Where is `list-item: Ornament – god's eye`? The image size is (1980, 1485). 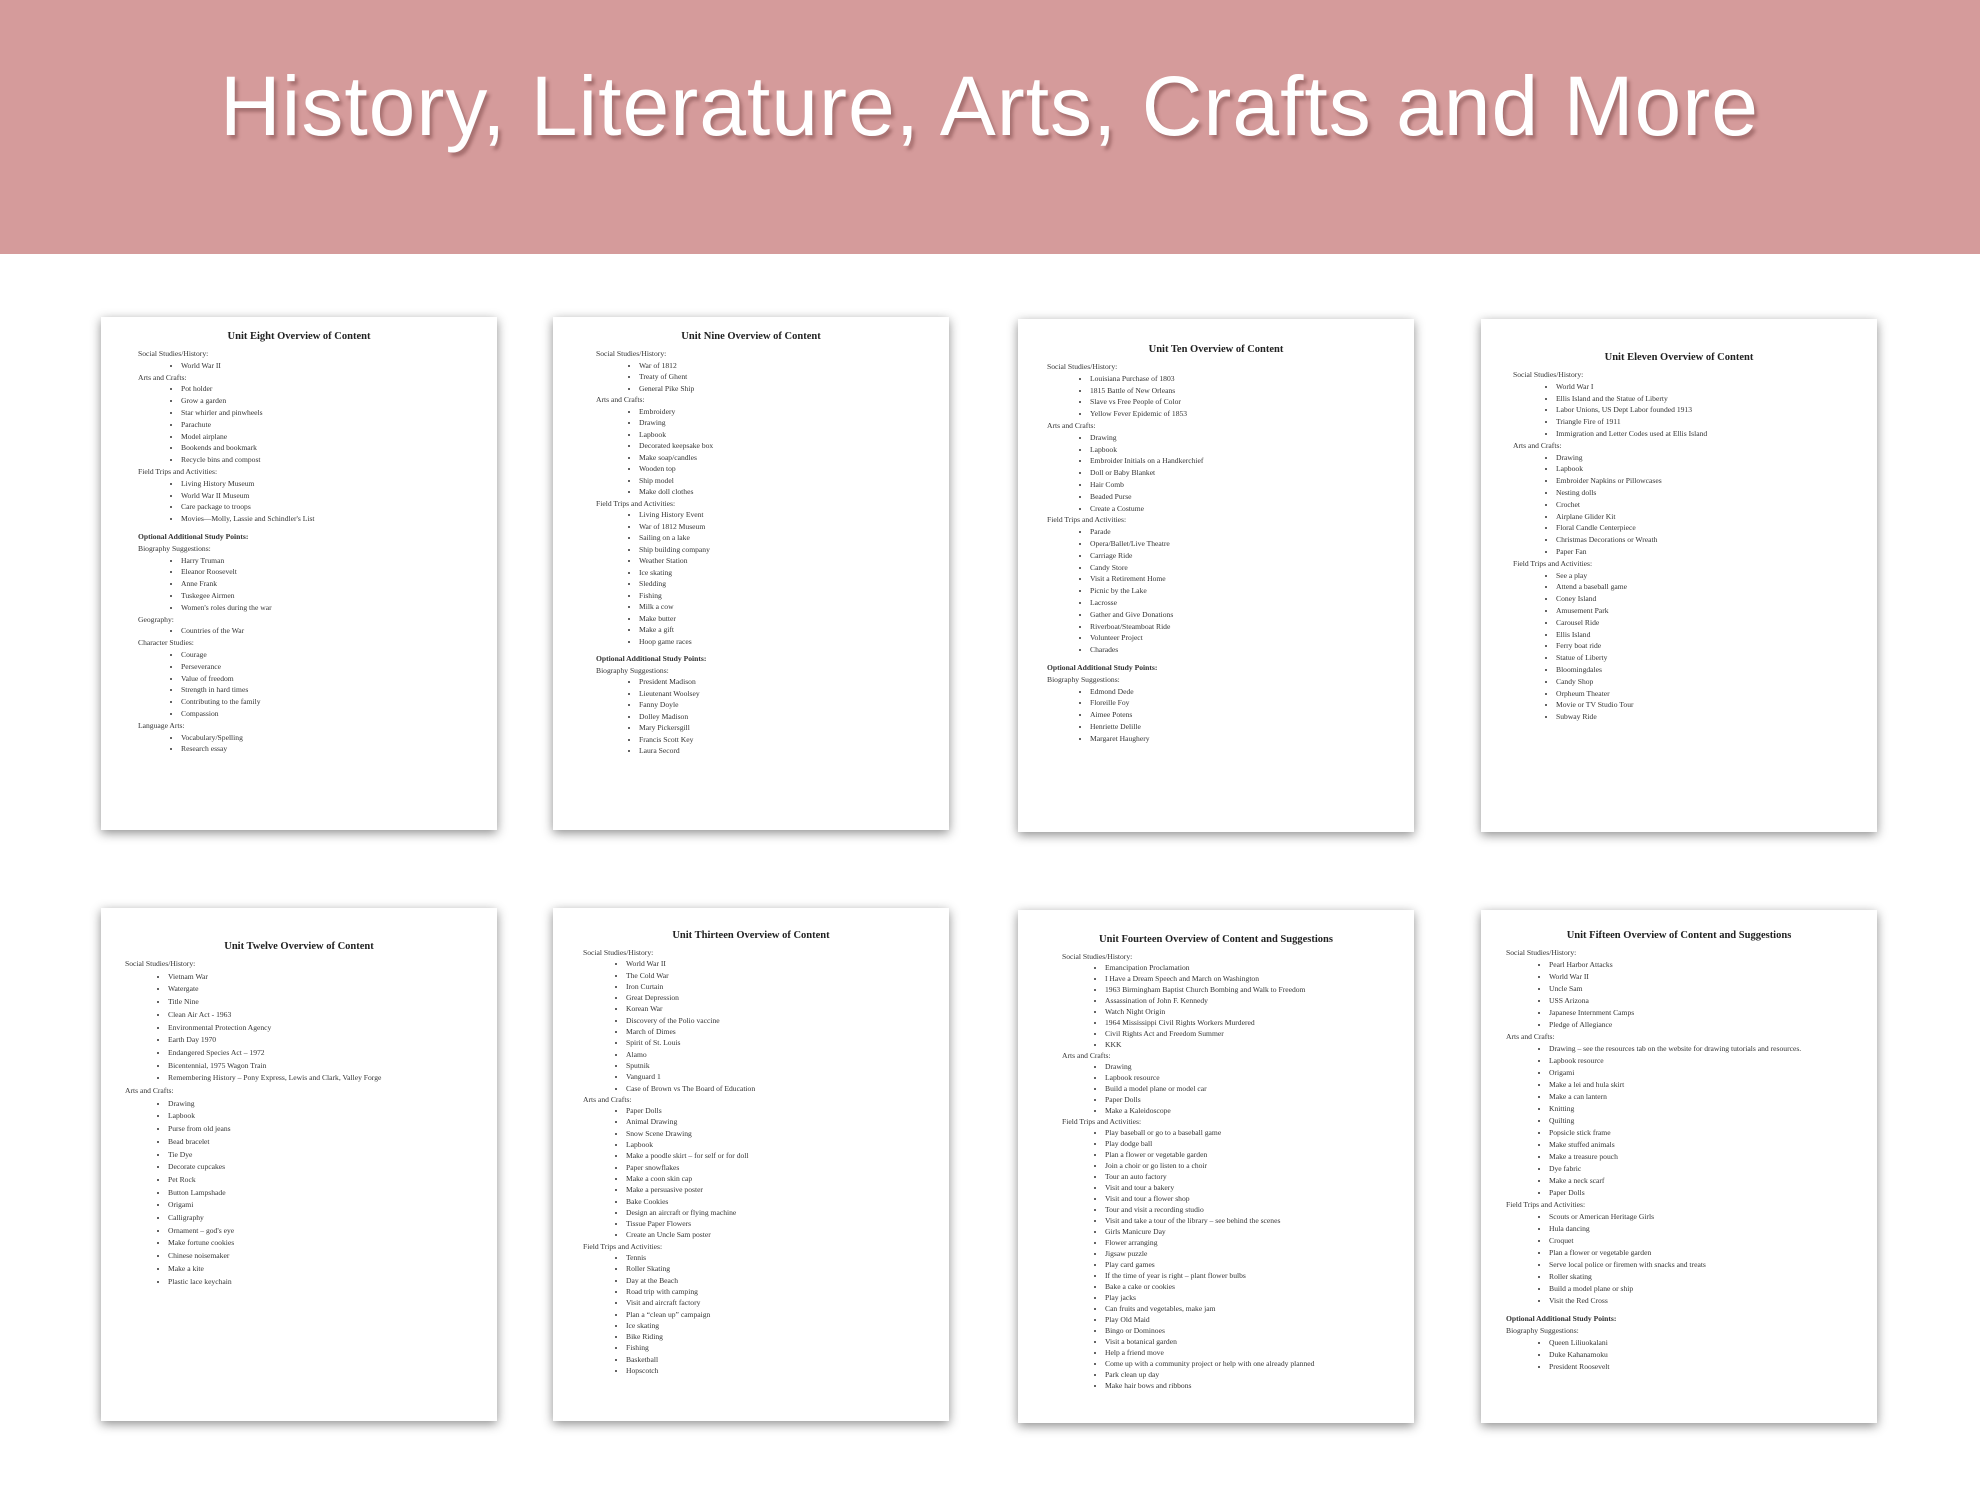
list-item: Ornament – god's eye is located at coordinates (326, 1231).